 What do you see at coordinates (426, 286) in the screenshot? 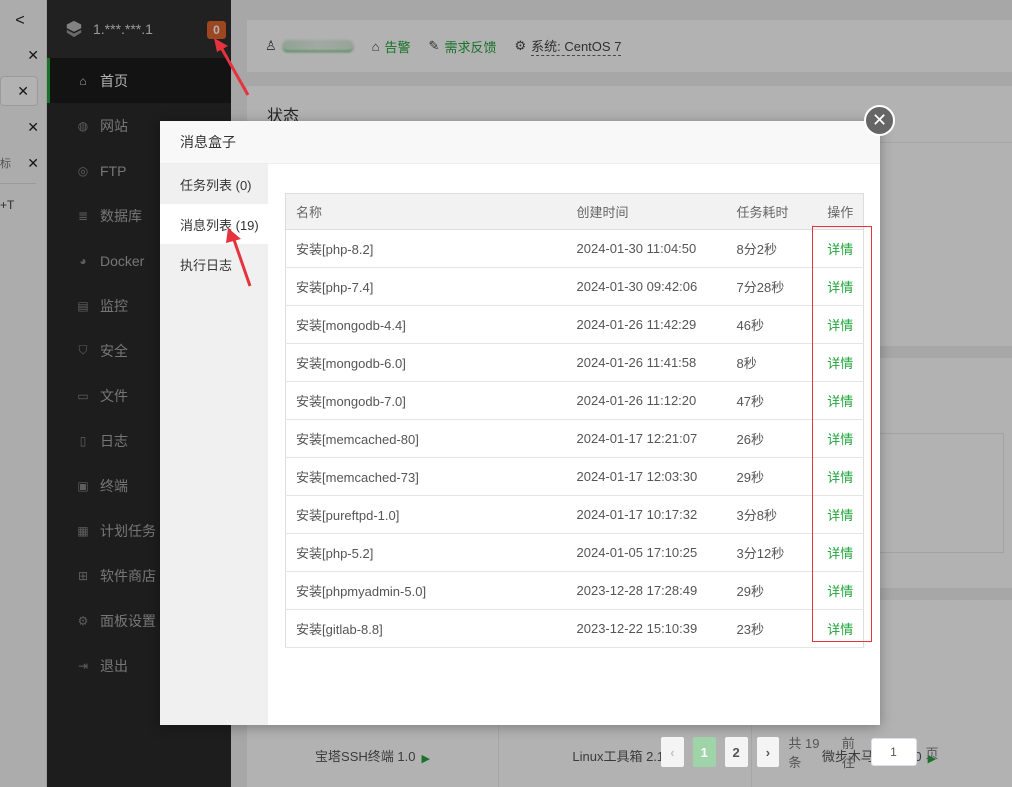
I see `row-name: 安装[php-7.4]` at bounding box center [426, 286].